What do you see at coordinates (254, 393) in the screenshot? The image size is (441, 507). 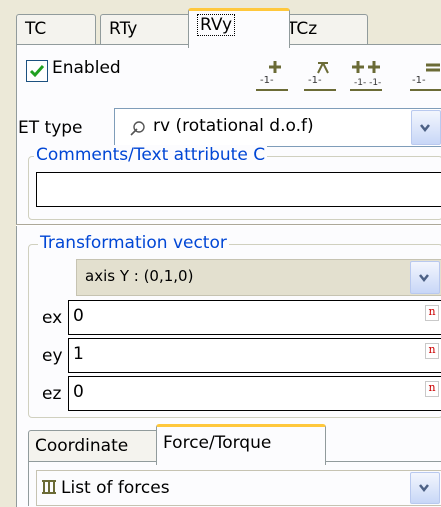 I see `ez-input: 0 n` at bounding box center [254, 393].